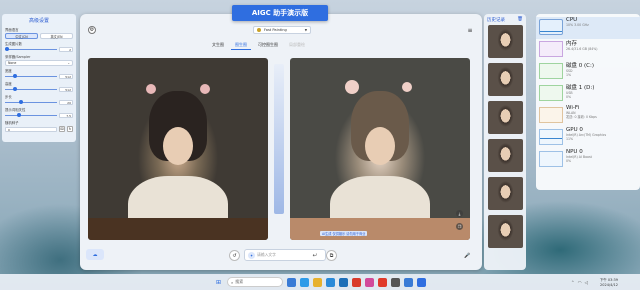  I want to click on tm-row-memory: 内存 26.4/31.6 GB (84%), so click(588, 50).